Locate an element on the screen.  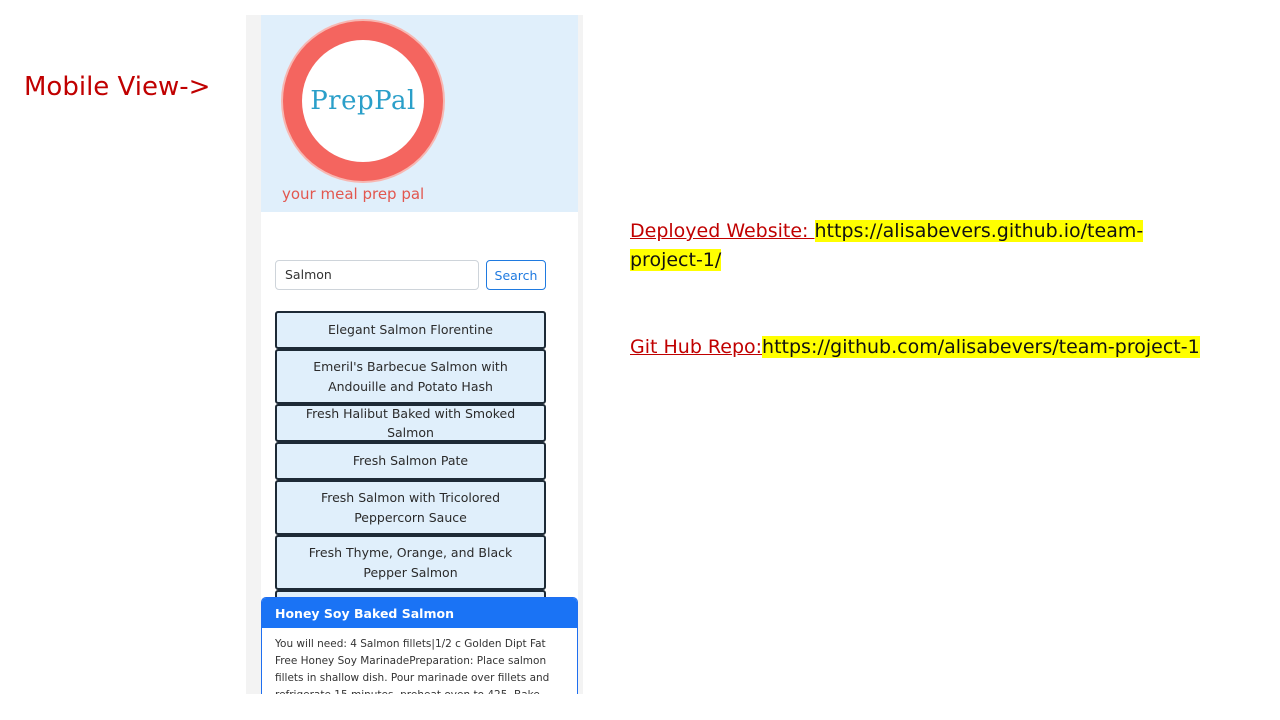
recipe-title: Fresh Salmon Pate is located at coordinates (410, 461).